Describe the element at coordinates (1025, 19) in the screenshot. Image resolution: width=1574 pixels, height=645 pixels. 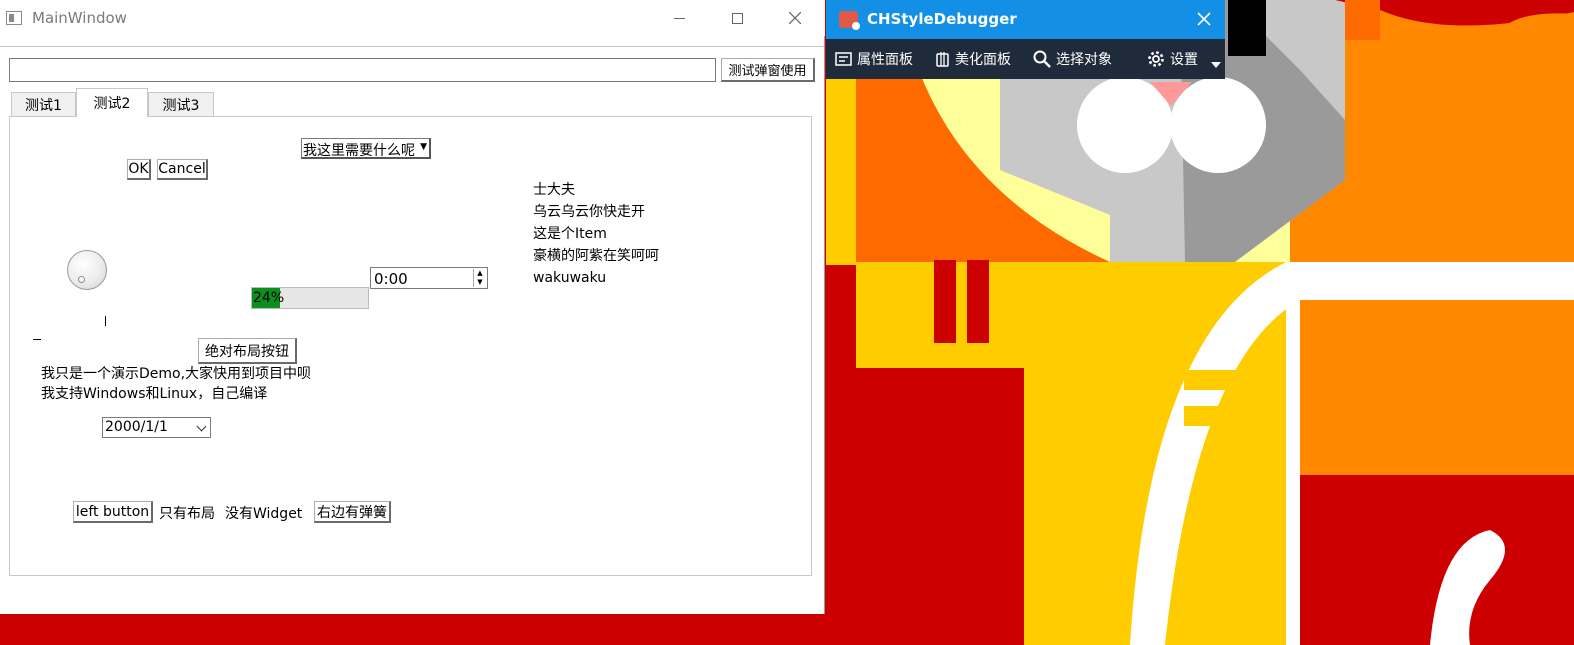
I see `debugger-titlebar: CHStyleDebugger` at that location.